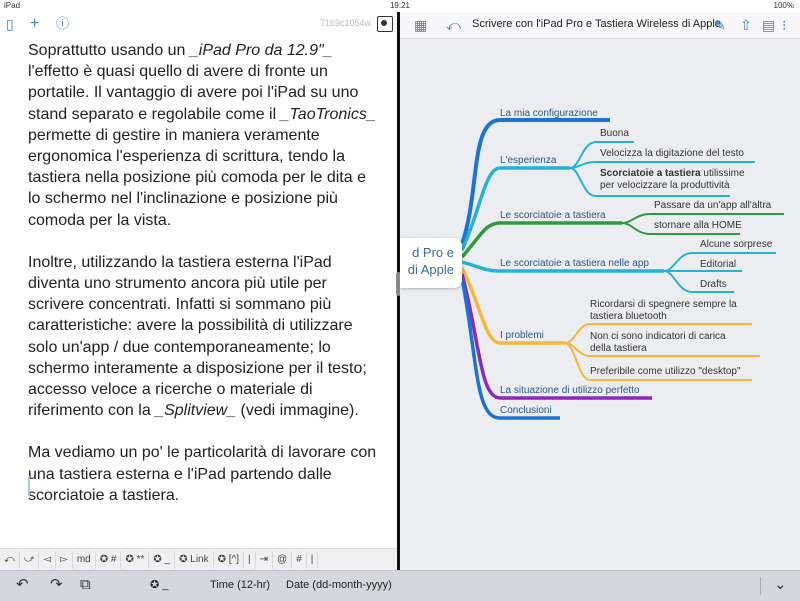 Image resolution: width=800 pixels, height=601 pixels. What do you see at coordinates (29, 486) in the screenshot?
I see `text-cursor` at bounding box center [29, 486].